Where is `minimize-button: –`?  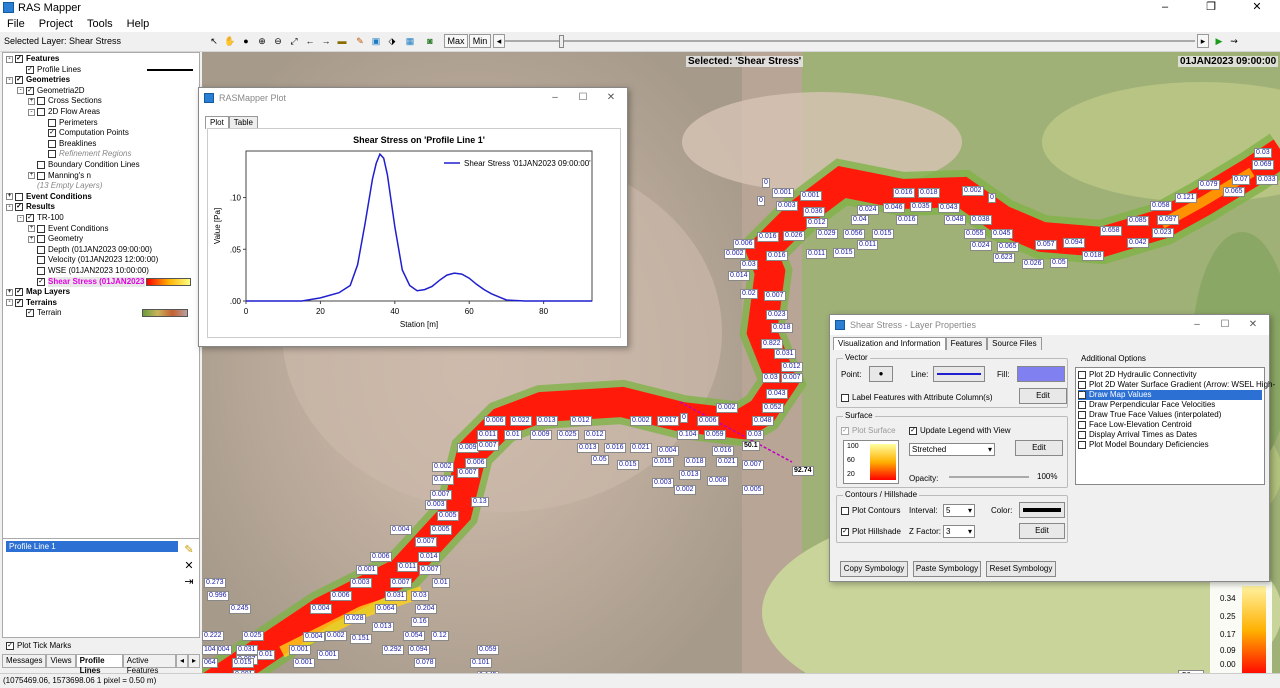 minimize-button: – is located at coordinates (1165, 7).